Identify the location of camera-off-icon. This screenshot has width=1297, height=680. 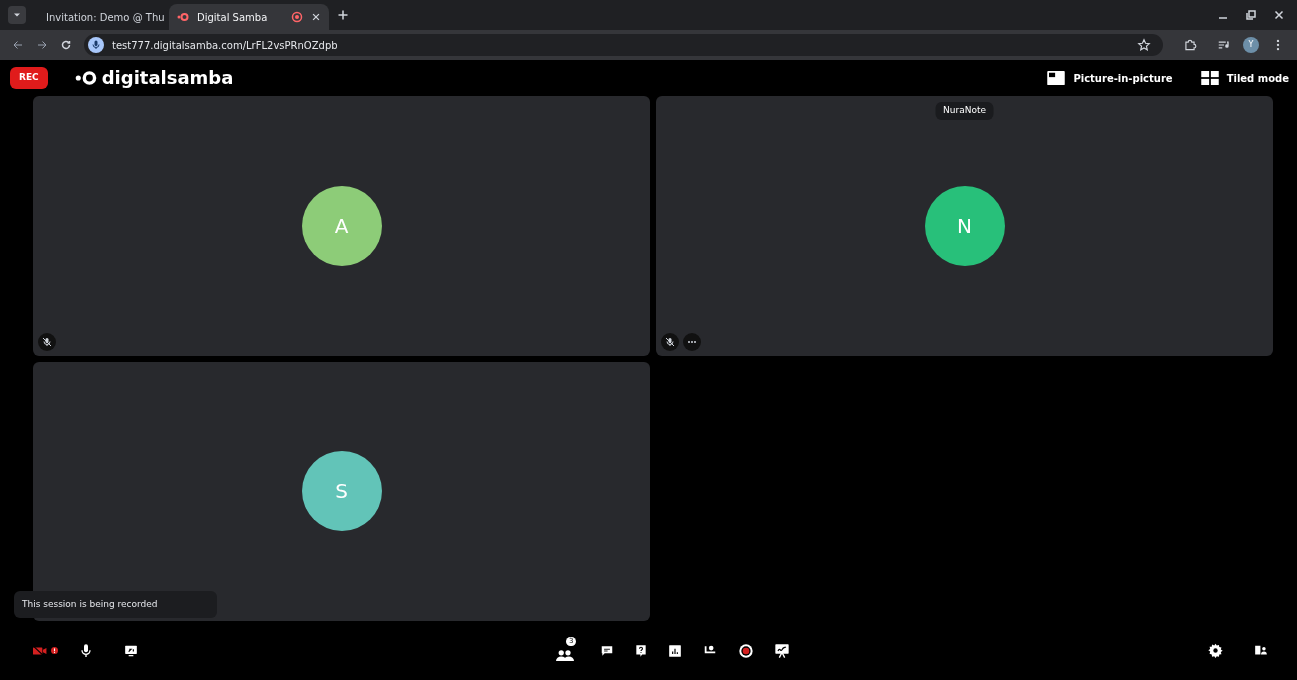
(40, 650).